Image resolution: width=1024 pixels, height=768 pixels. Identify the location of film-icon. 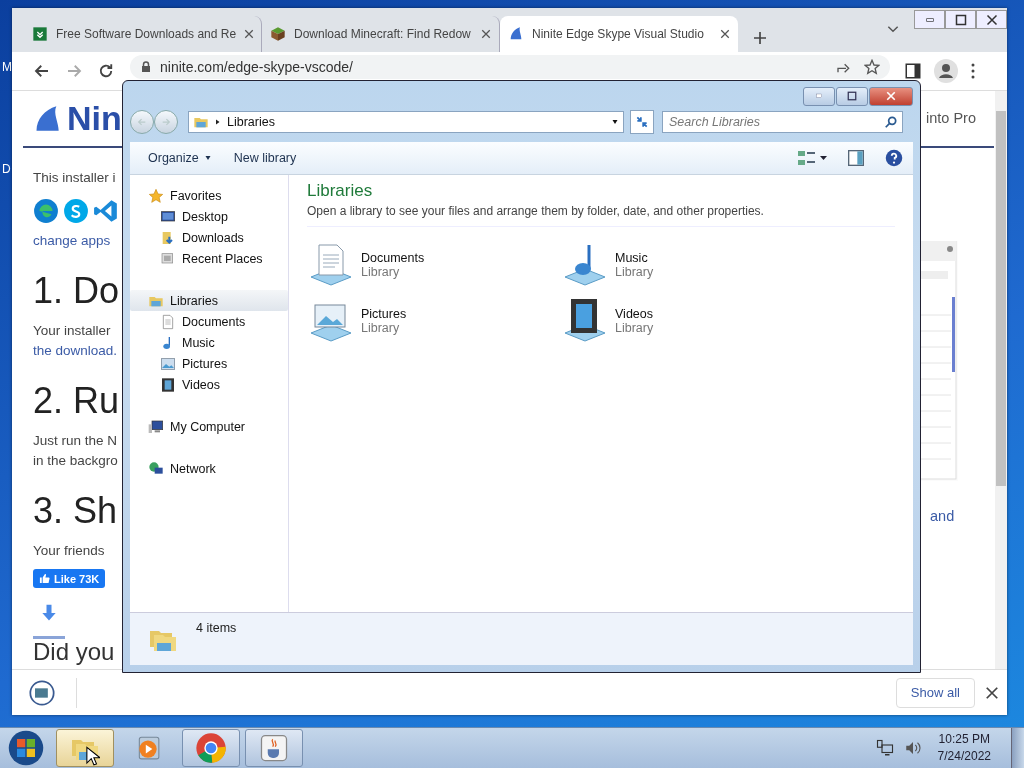
(168, 384).